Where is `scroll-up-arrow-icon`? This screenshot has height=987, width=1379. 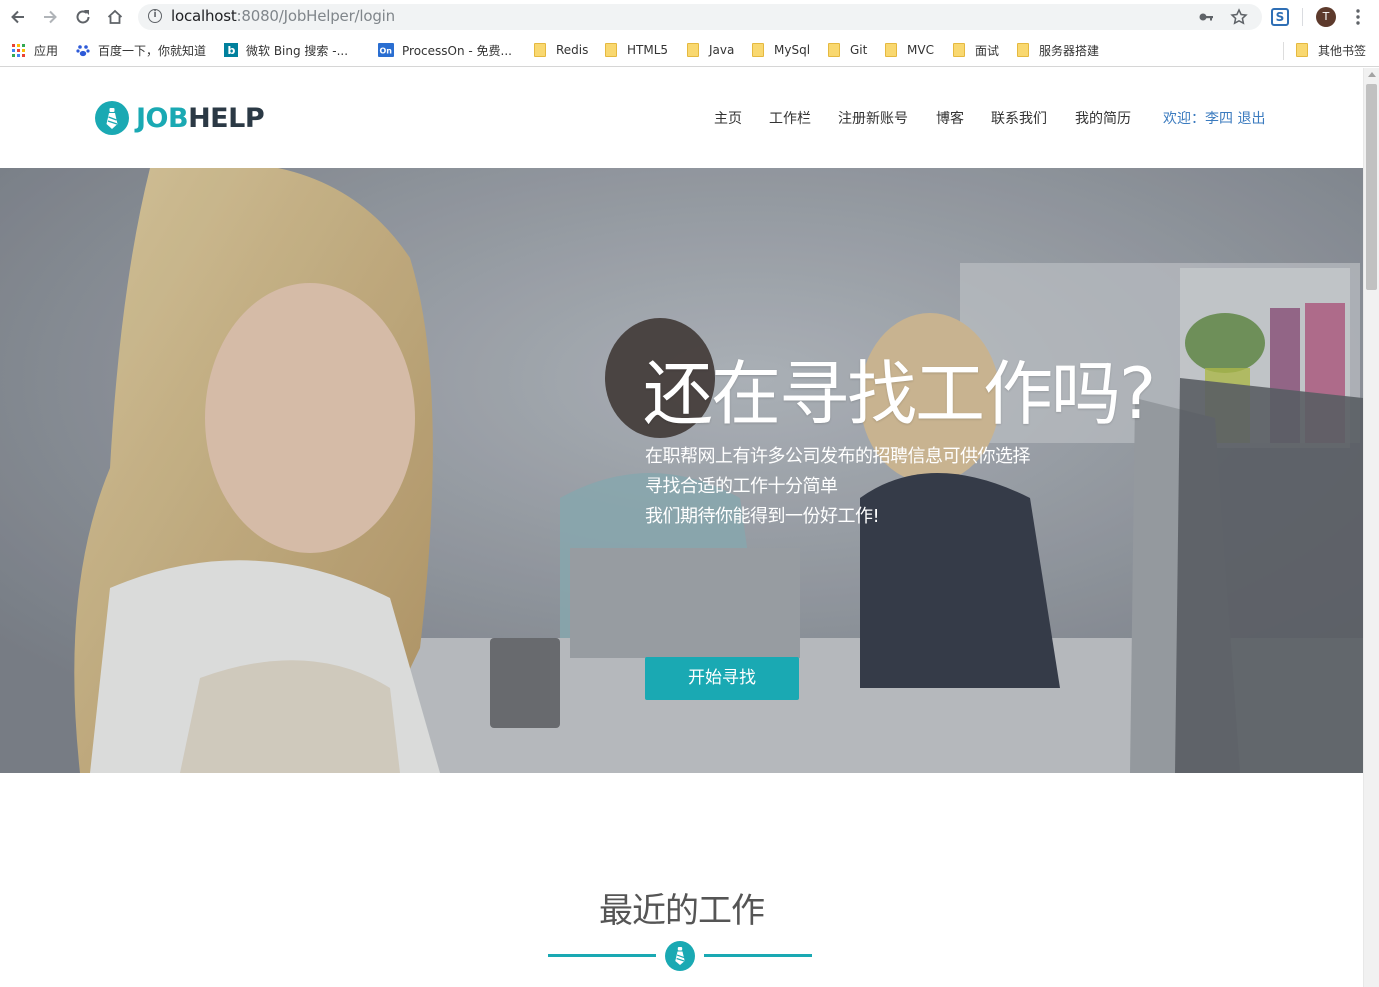 scroll-up-arrow-icon is located at coordinates (1372, 74).